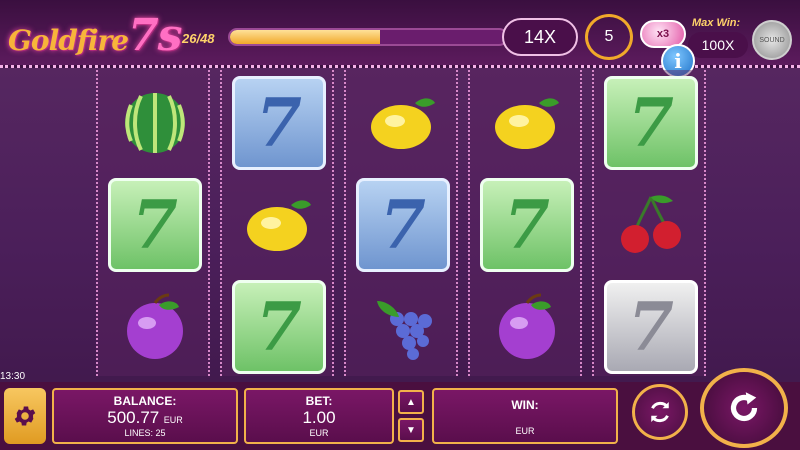 Image resolution: width=800 pixels, height=450 pixels. I want to click on gear-icon, so click(25, 416).